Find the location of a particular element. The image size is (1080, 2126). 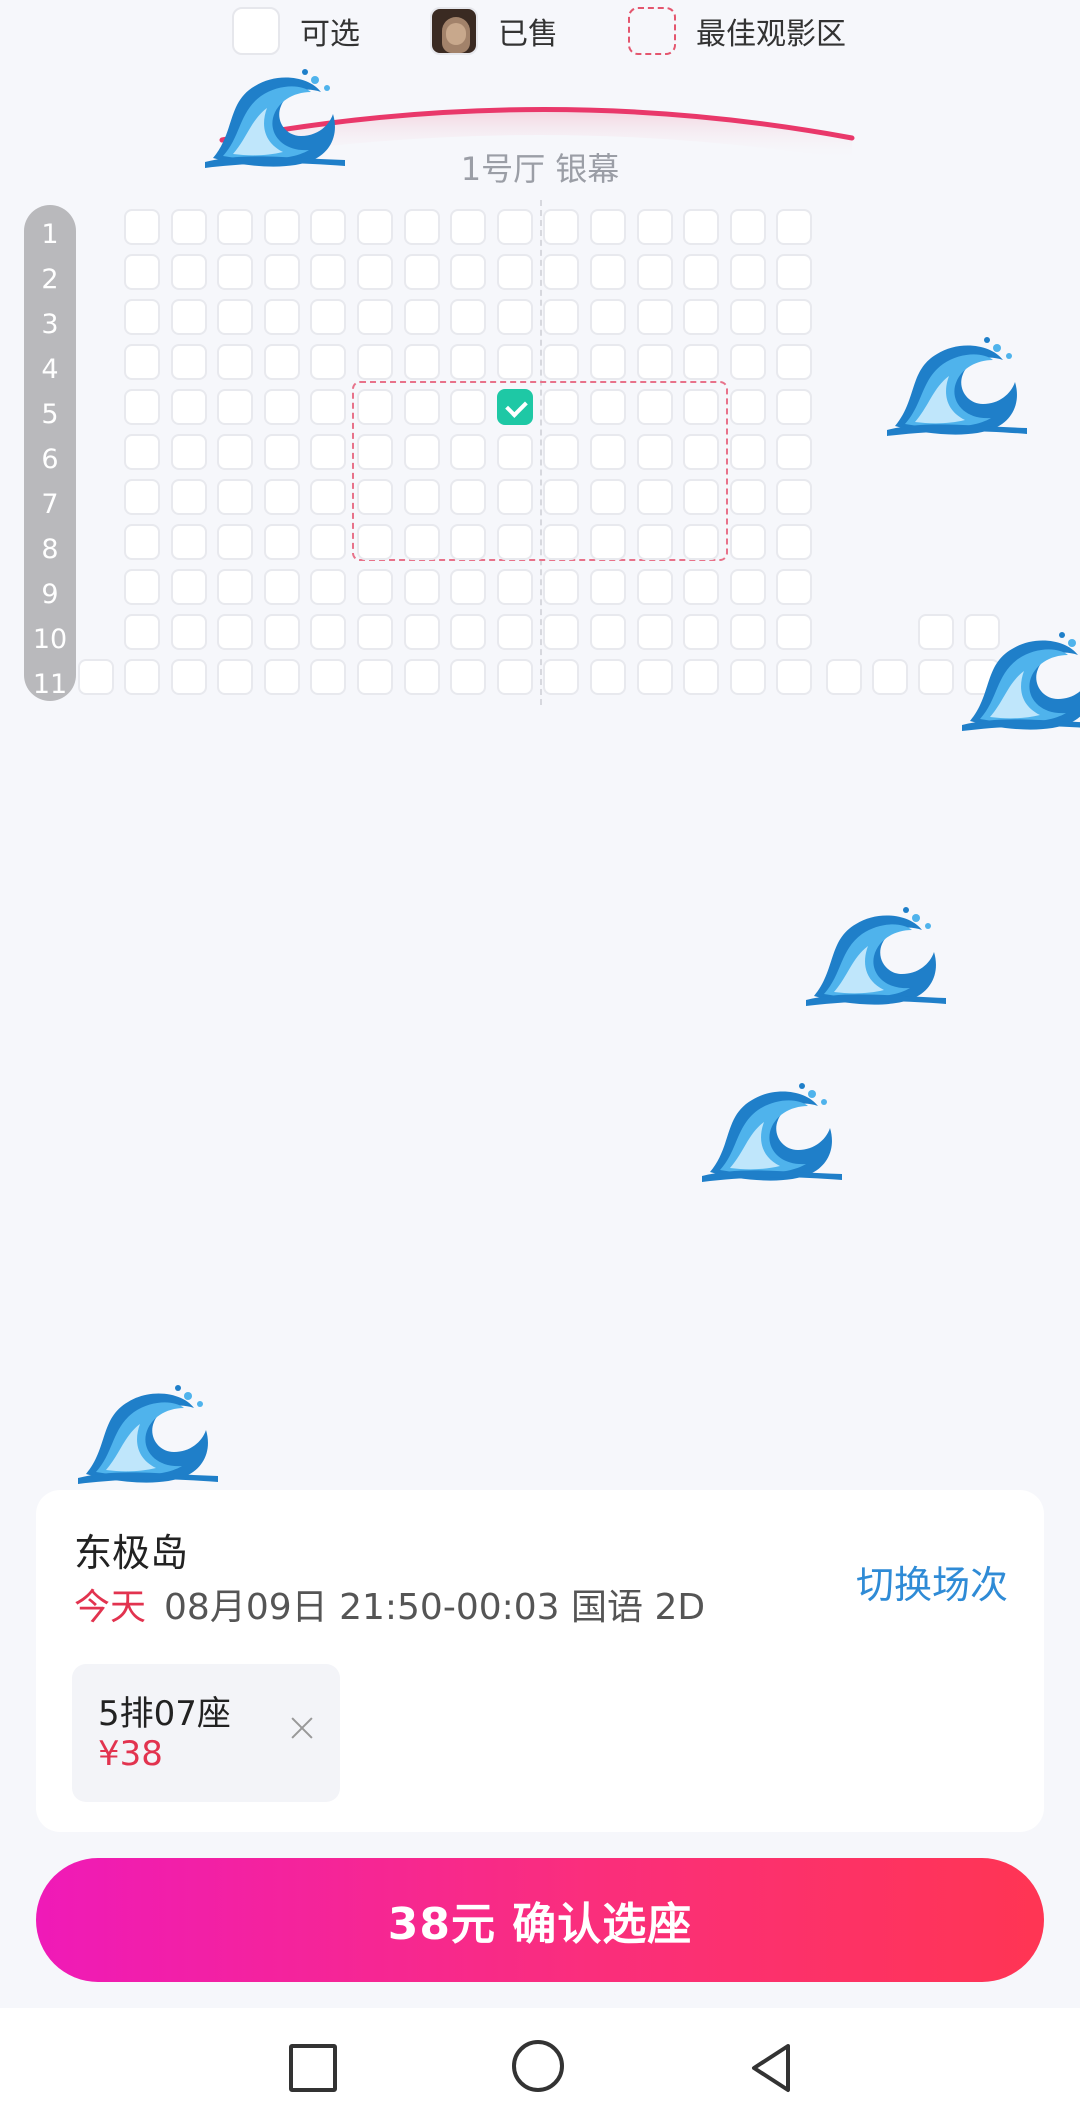

confirm-seat-button: 38元 确认选座 is located at coordinates (540, 1920).